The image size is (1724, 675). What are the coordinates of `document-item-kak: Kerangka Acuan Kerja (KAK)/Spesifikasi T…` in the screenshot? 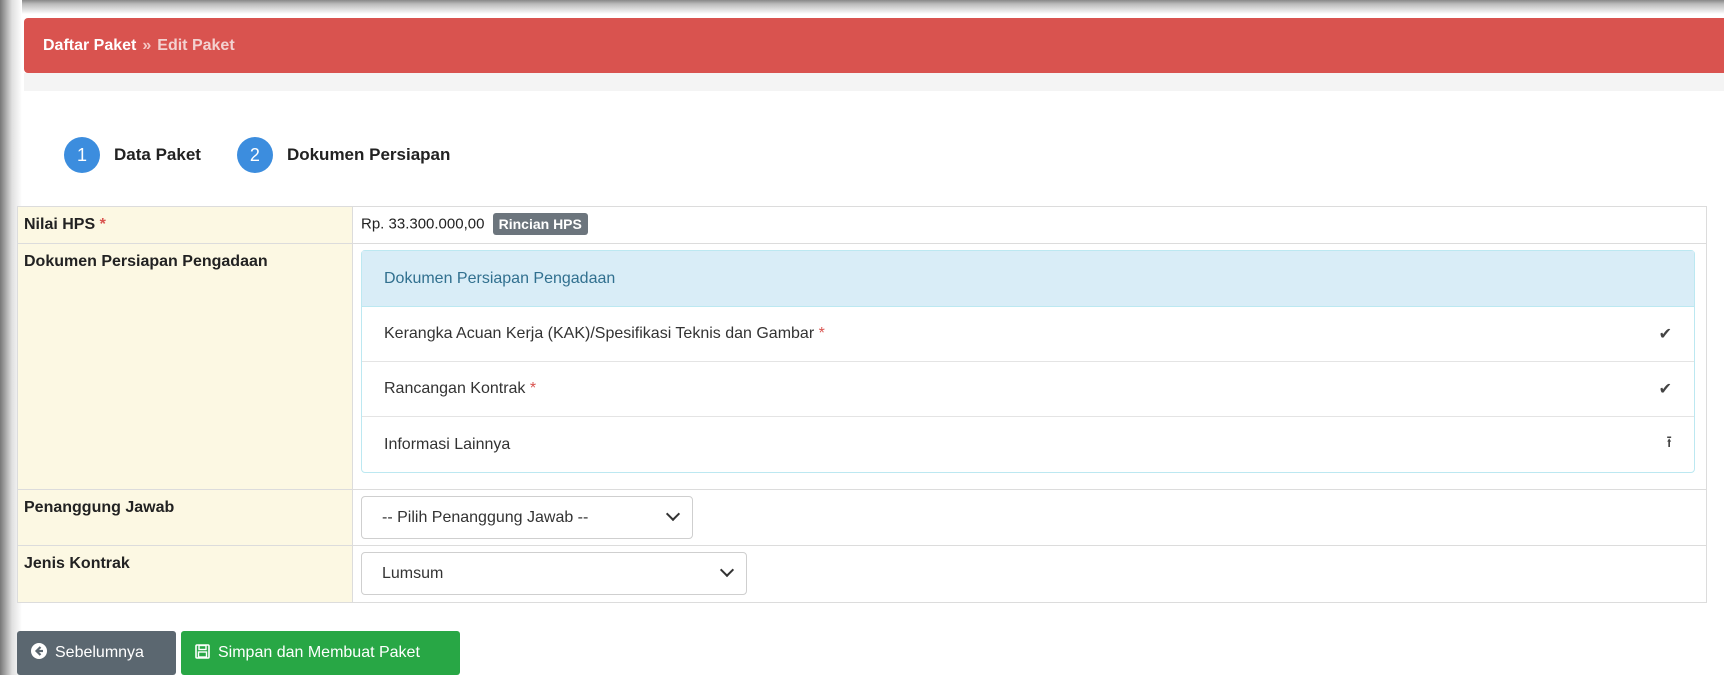 It's located at (1028, 334).